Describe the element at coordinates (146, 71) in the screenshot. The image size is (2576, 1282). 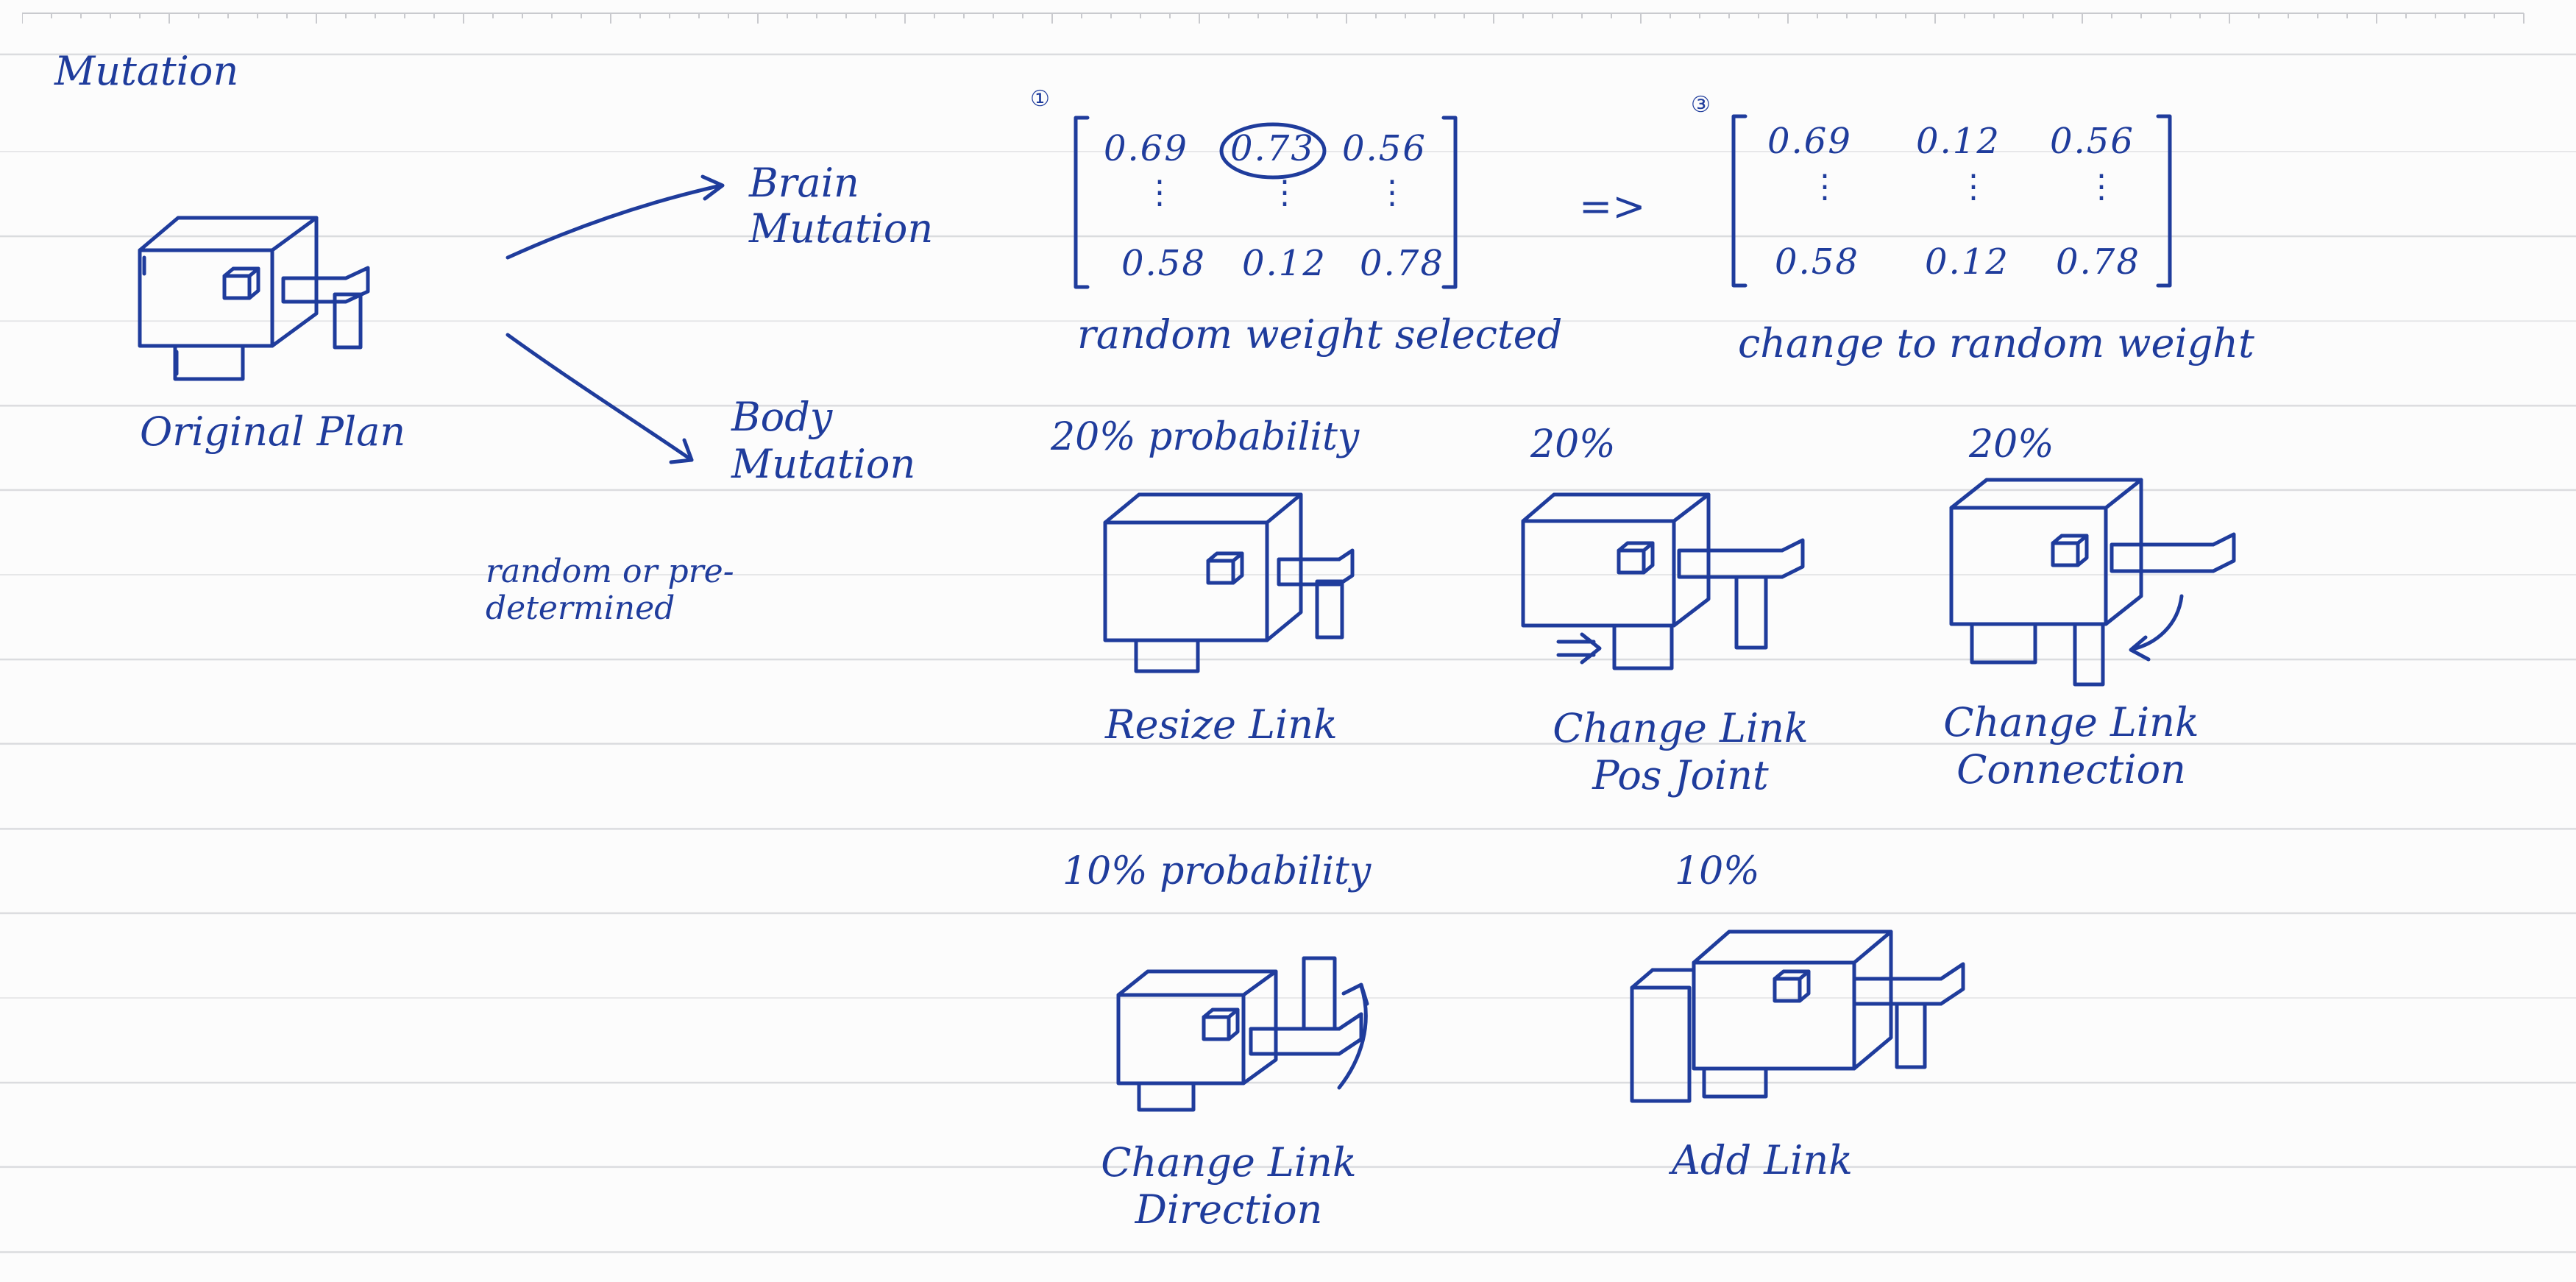
I see `page-title: Mutation` at that location.